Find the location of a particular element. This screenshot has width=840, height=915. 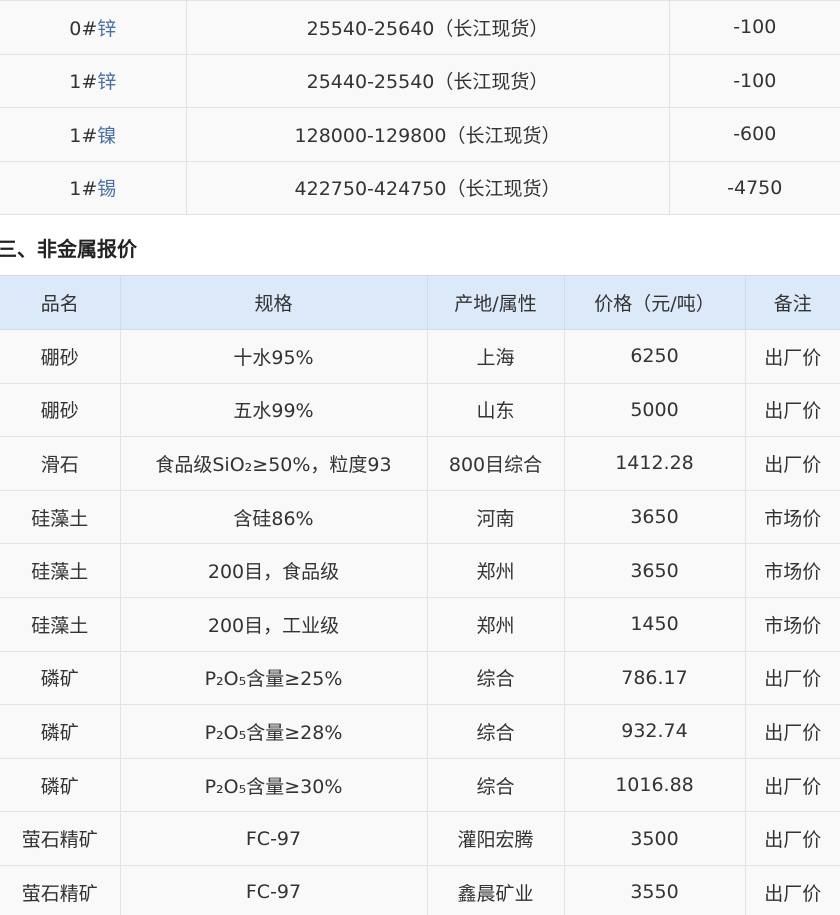

price-range-cell: 25540-25640（长江现货） is located at coordinates (427, 27).